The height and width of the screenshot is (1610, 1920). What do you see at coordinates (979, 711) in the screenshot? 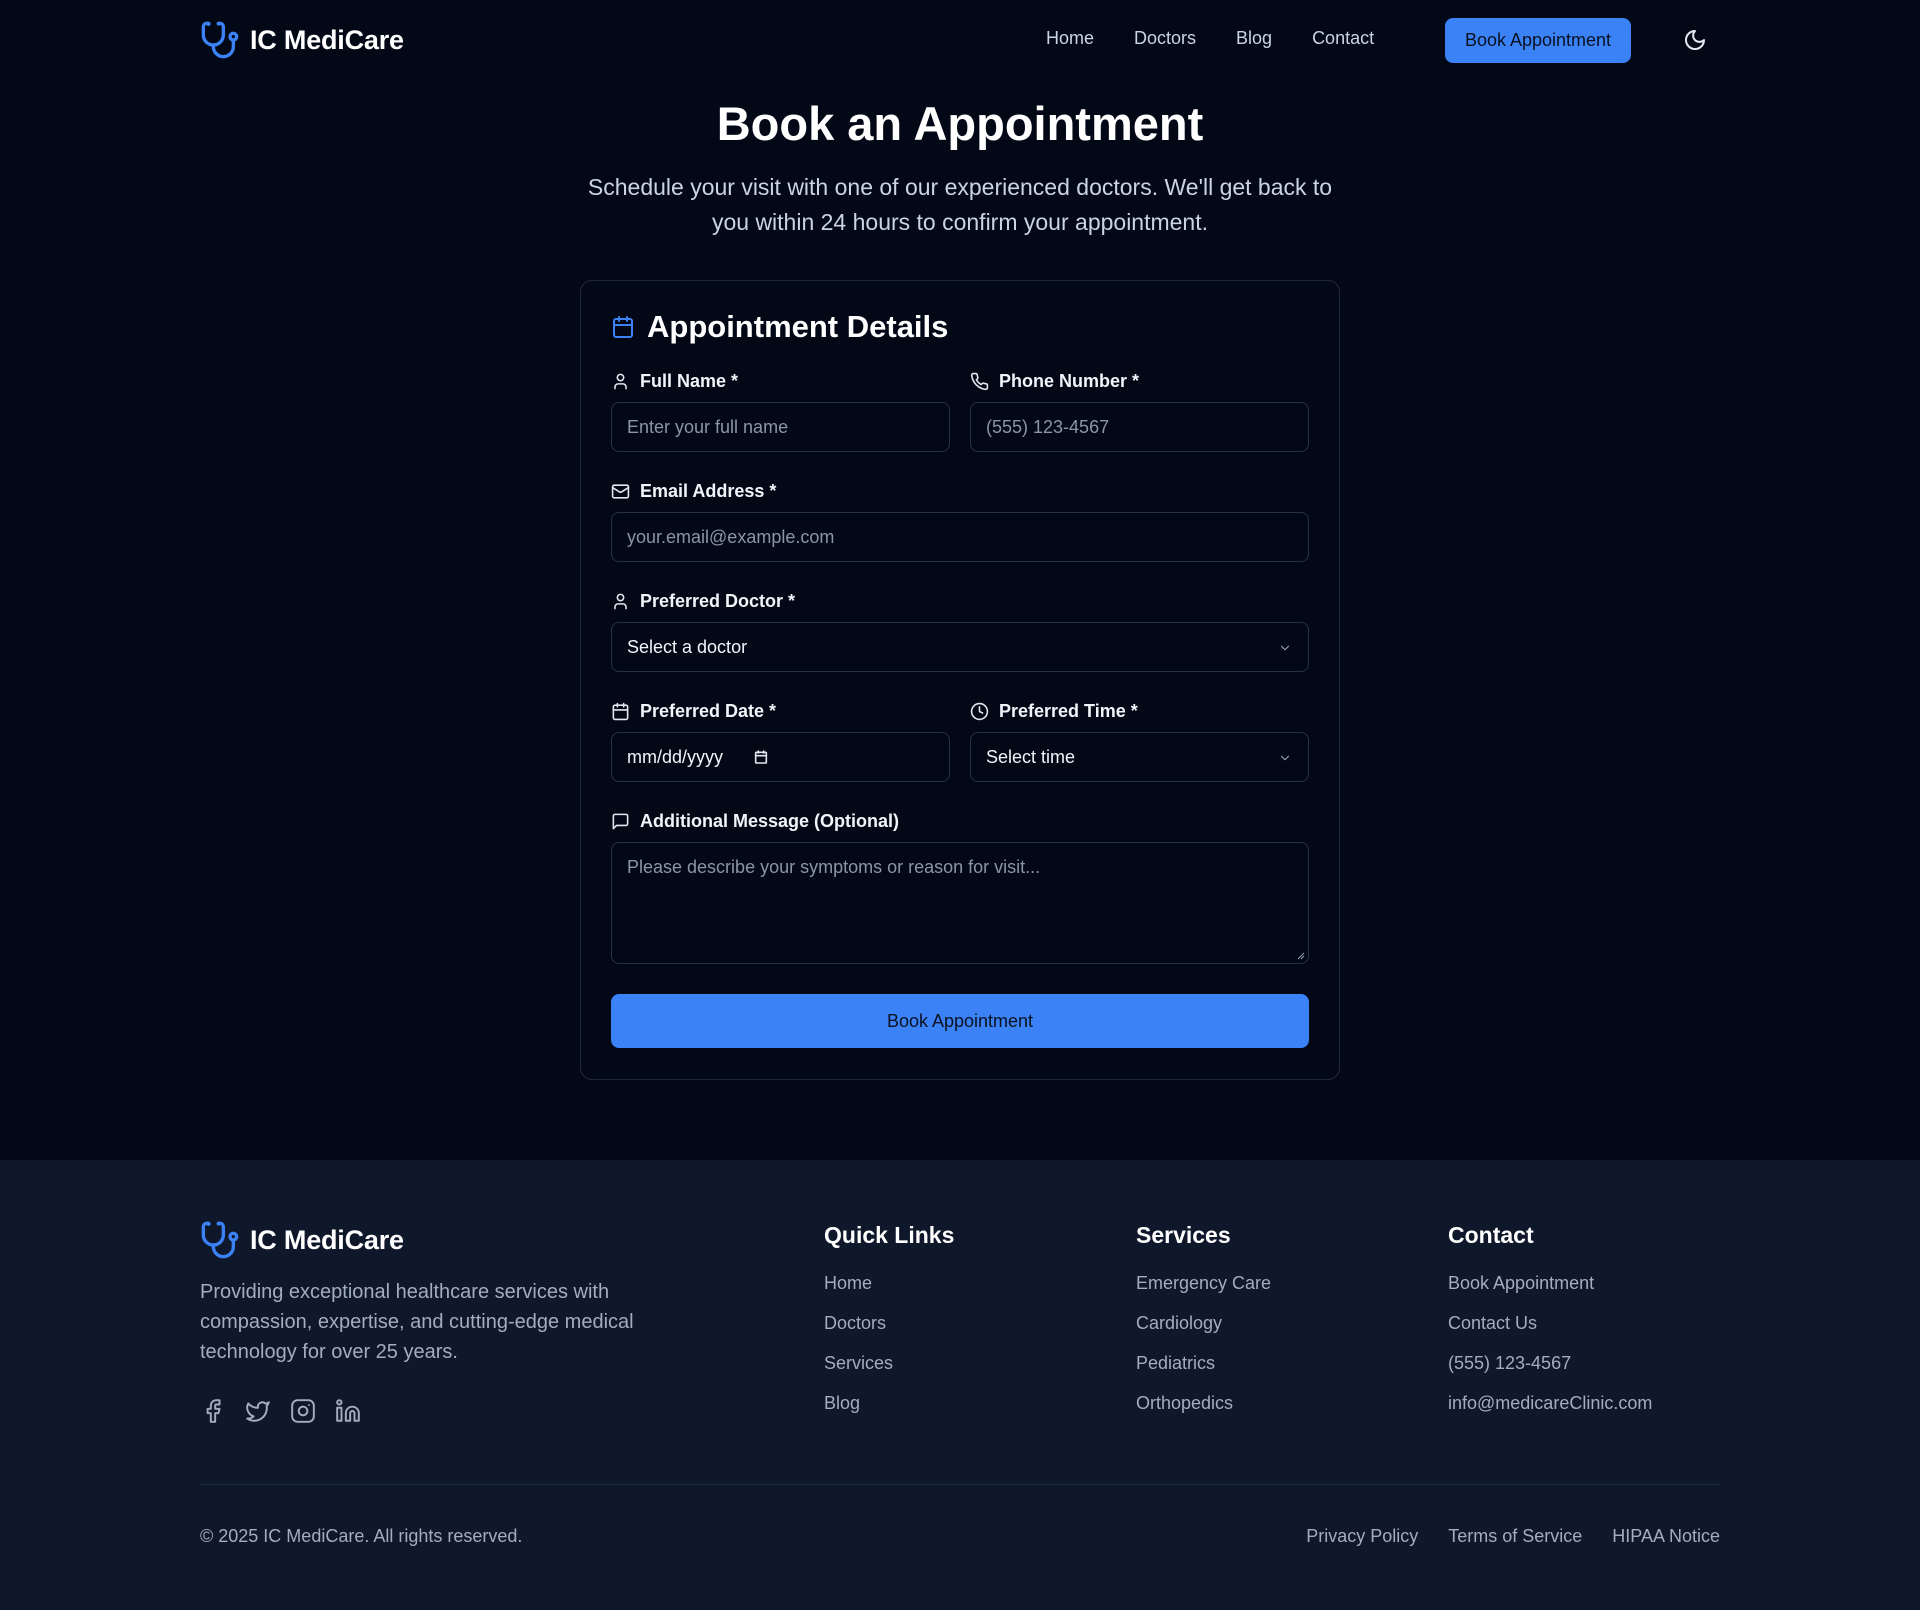
I see `clock-icon` at bounding box center [979, 711].